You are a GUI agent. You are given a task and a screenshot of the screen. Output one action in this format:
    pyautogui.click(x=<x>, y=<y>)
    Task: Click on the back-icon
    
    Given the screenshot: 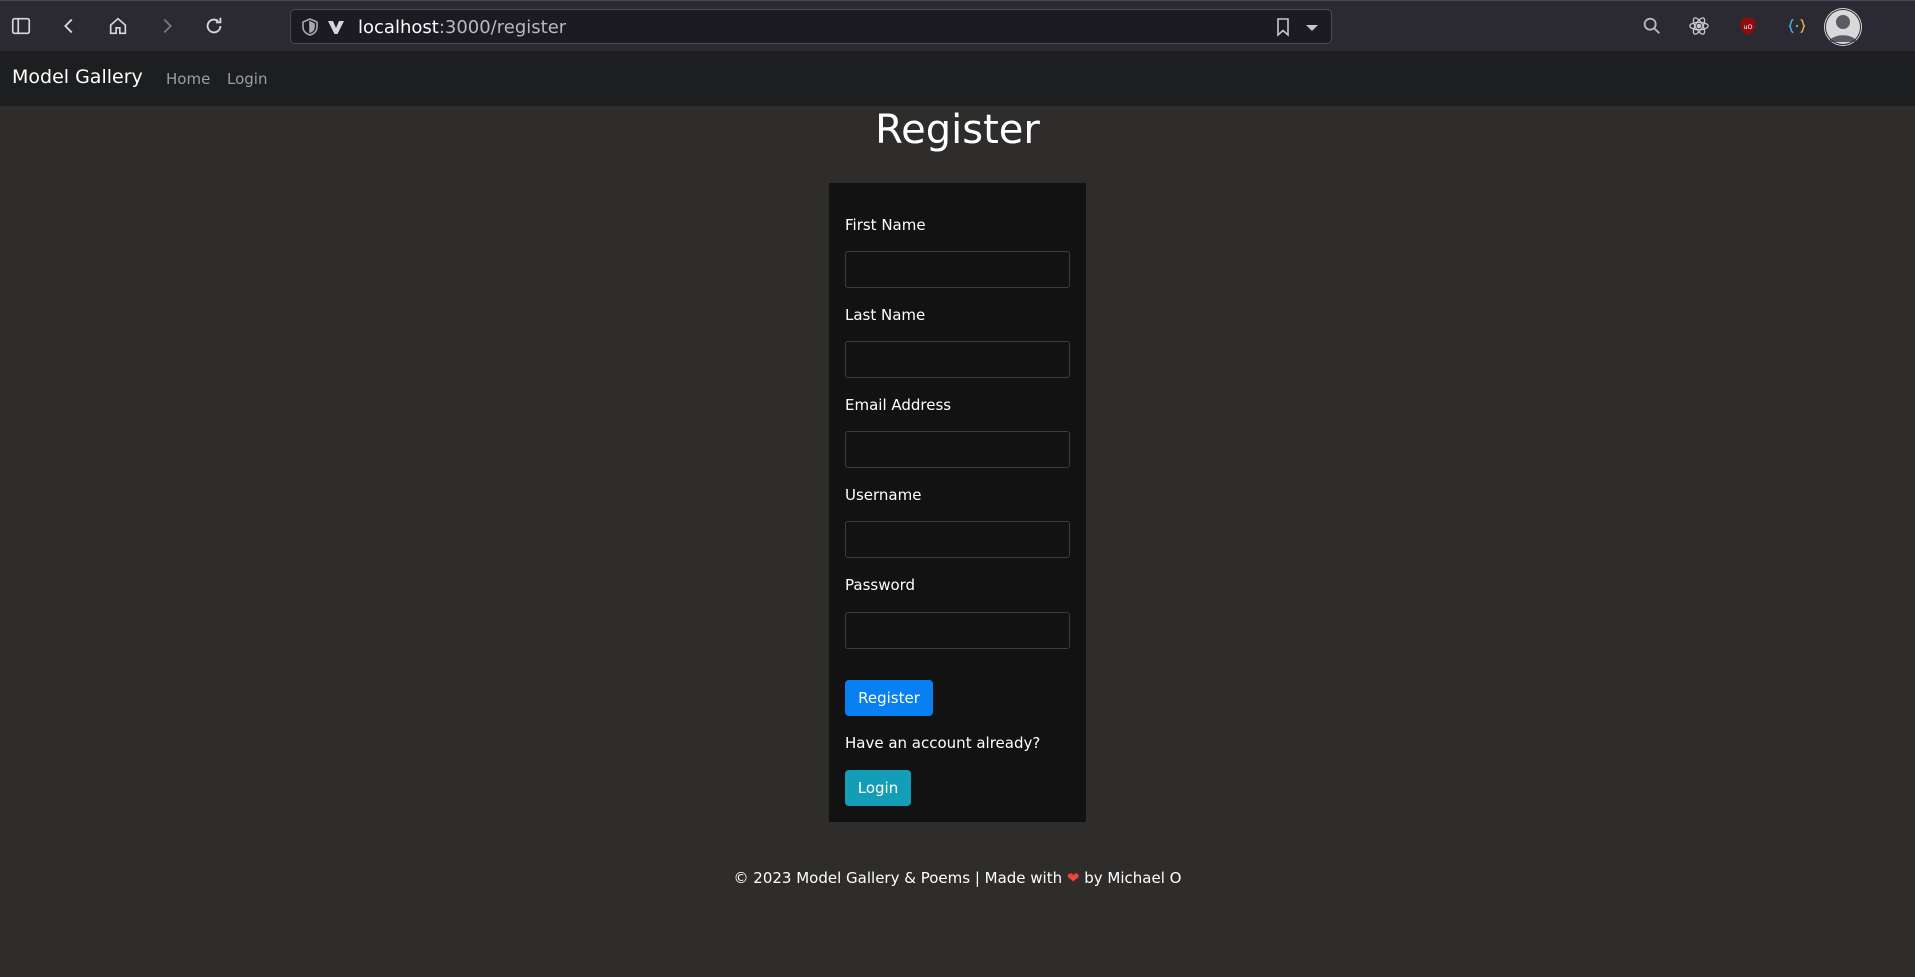 What is the action you would take?
    pyautogui.click(x=69, y=26)
    